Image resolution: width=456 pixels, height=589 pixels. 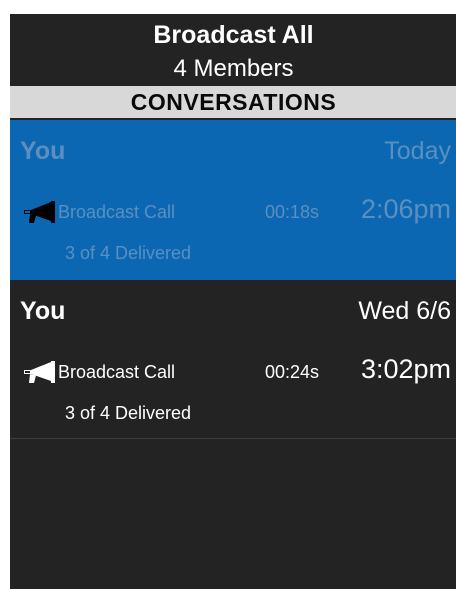 What do you see at coordinates (404, 311) in the screenshot?
I see `conversation-date: Wed 6/6` at bounding box center [404, 311].